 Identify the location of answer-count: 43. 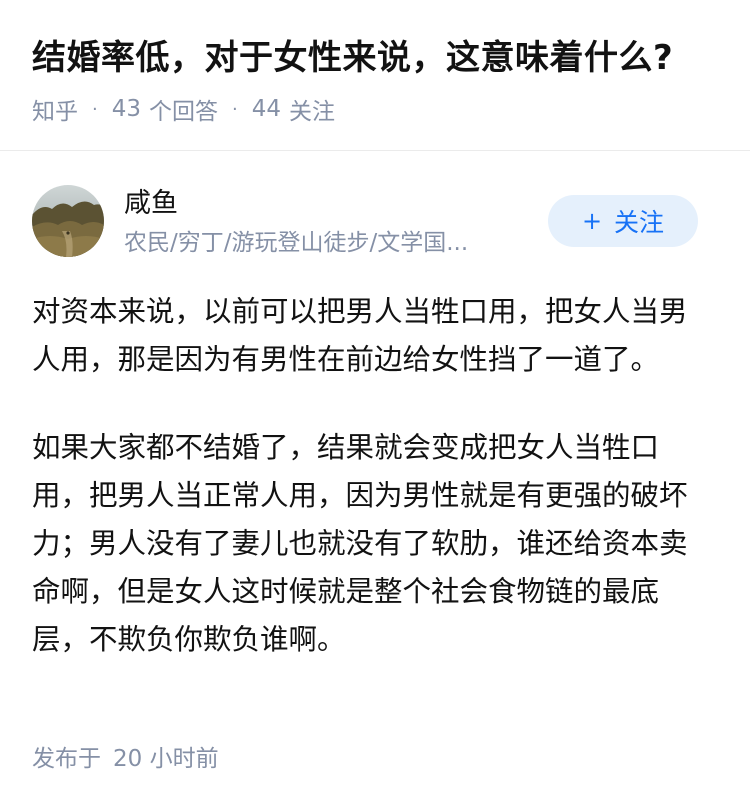
(126, 109).